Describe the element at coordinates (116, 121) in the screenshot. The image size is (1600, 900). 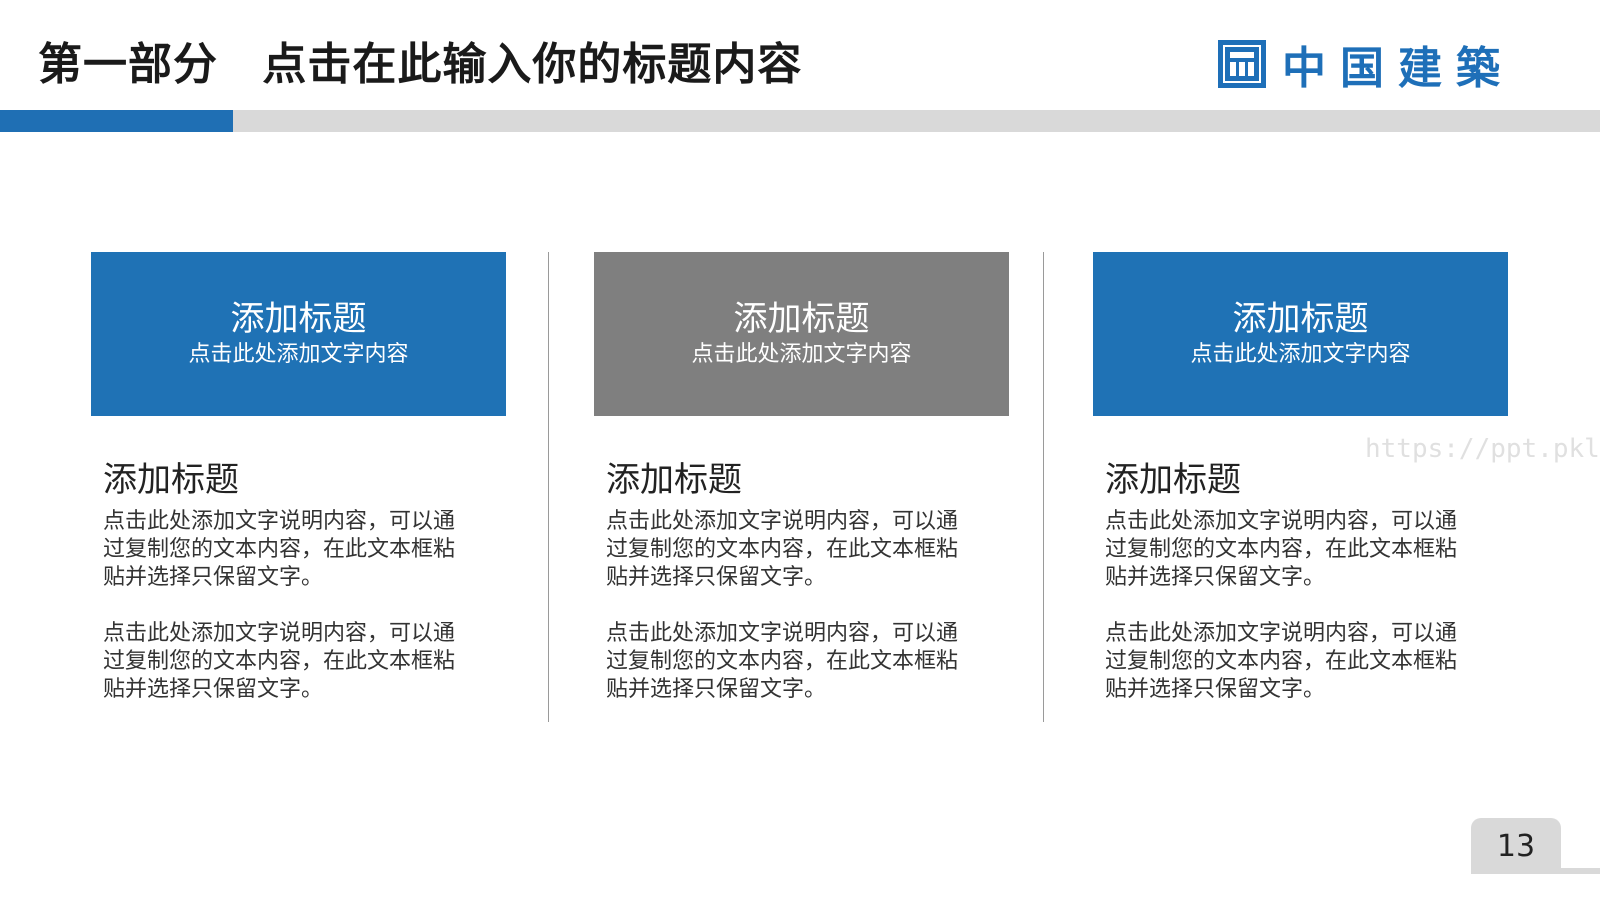
I see `header-divider-accent` at that location.